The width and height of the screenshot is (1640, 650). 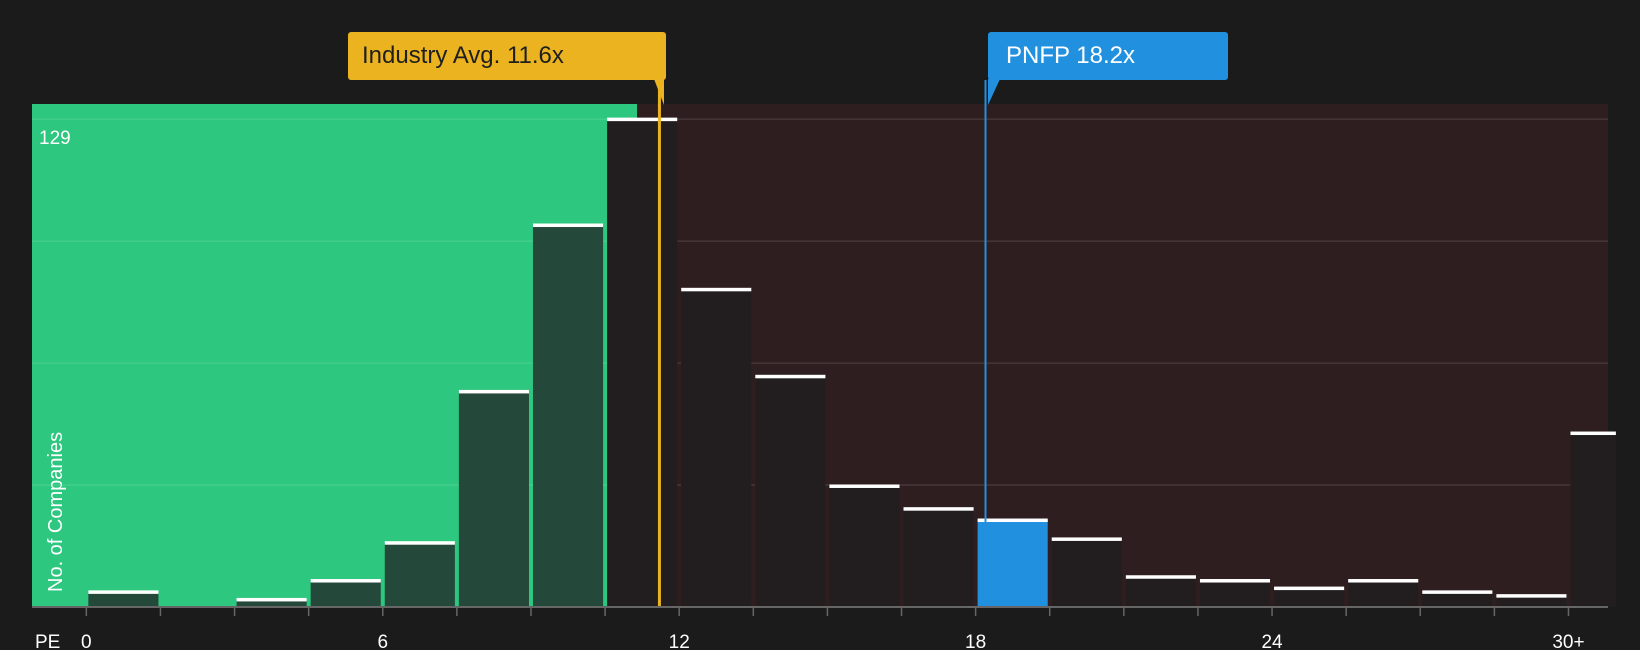 What do you see at coordinates (55, 138) in the screenshot?
I see `y-axis-max-label: 129` at bounding box center [55, 138].